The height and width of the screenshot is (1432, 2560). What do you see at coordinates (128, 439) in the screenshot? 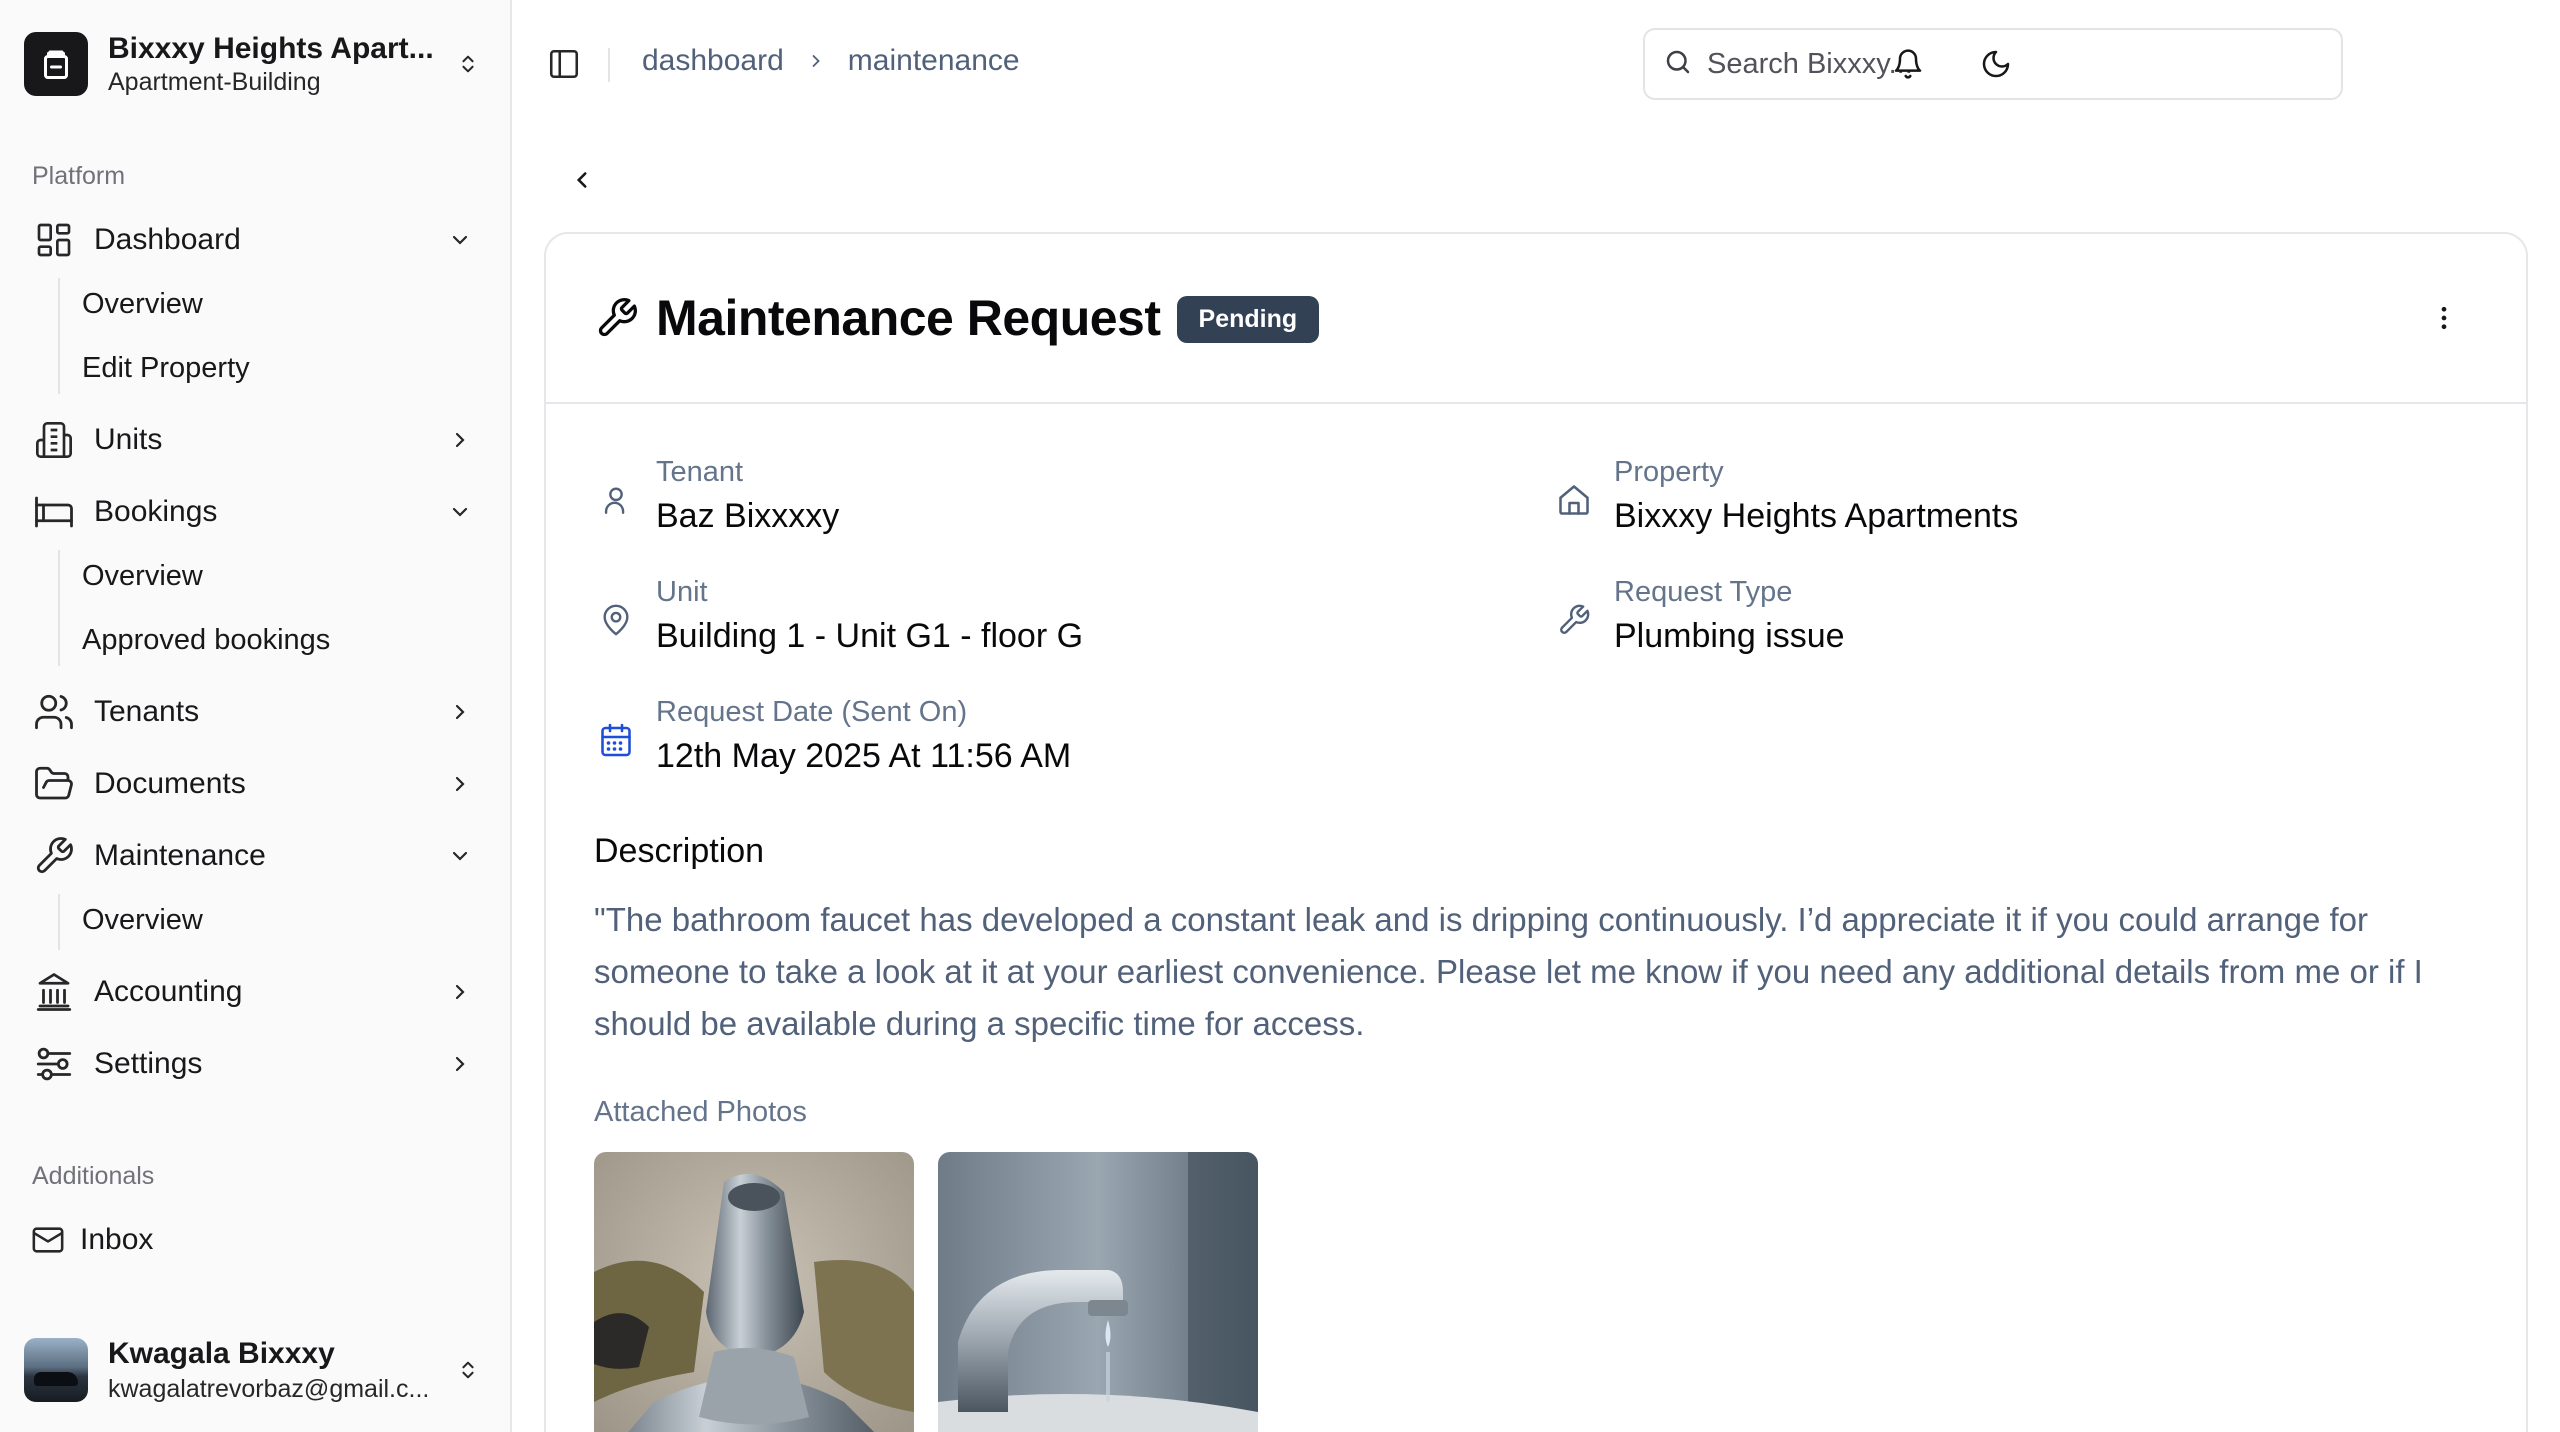
I see `sidebar-item-label: Units` at bounding box center [128, 439].